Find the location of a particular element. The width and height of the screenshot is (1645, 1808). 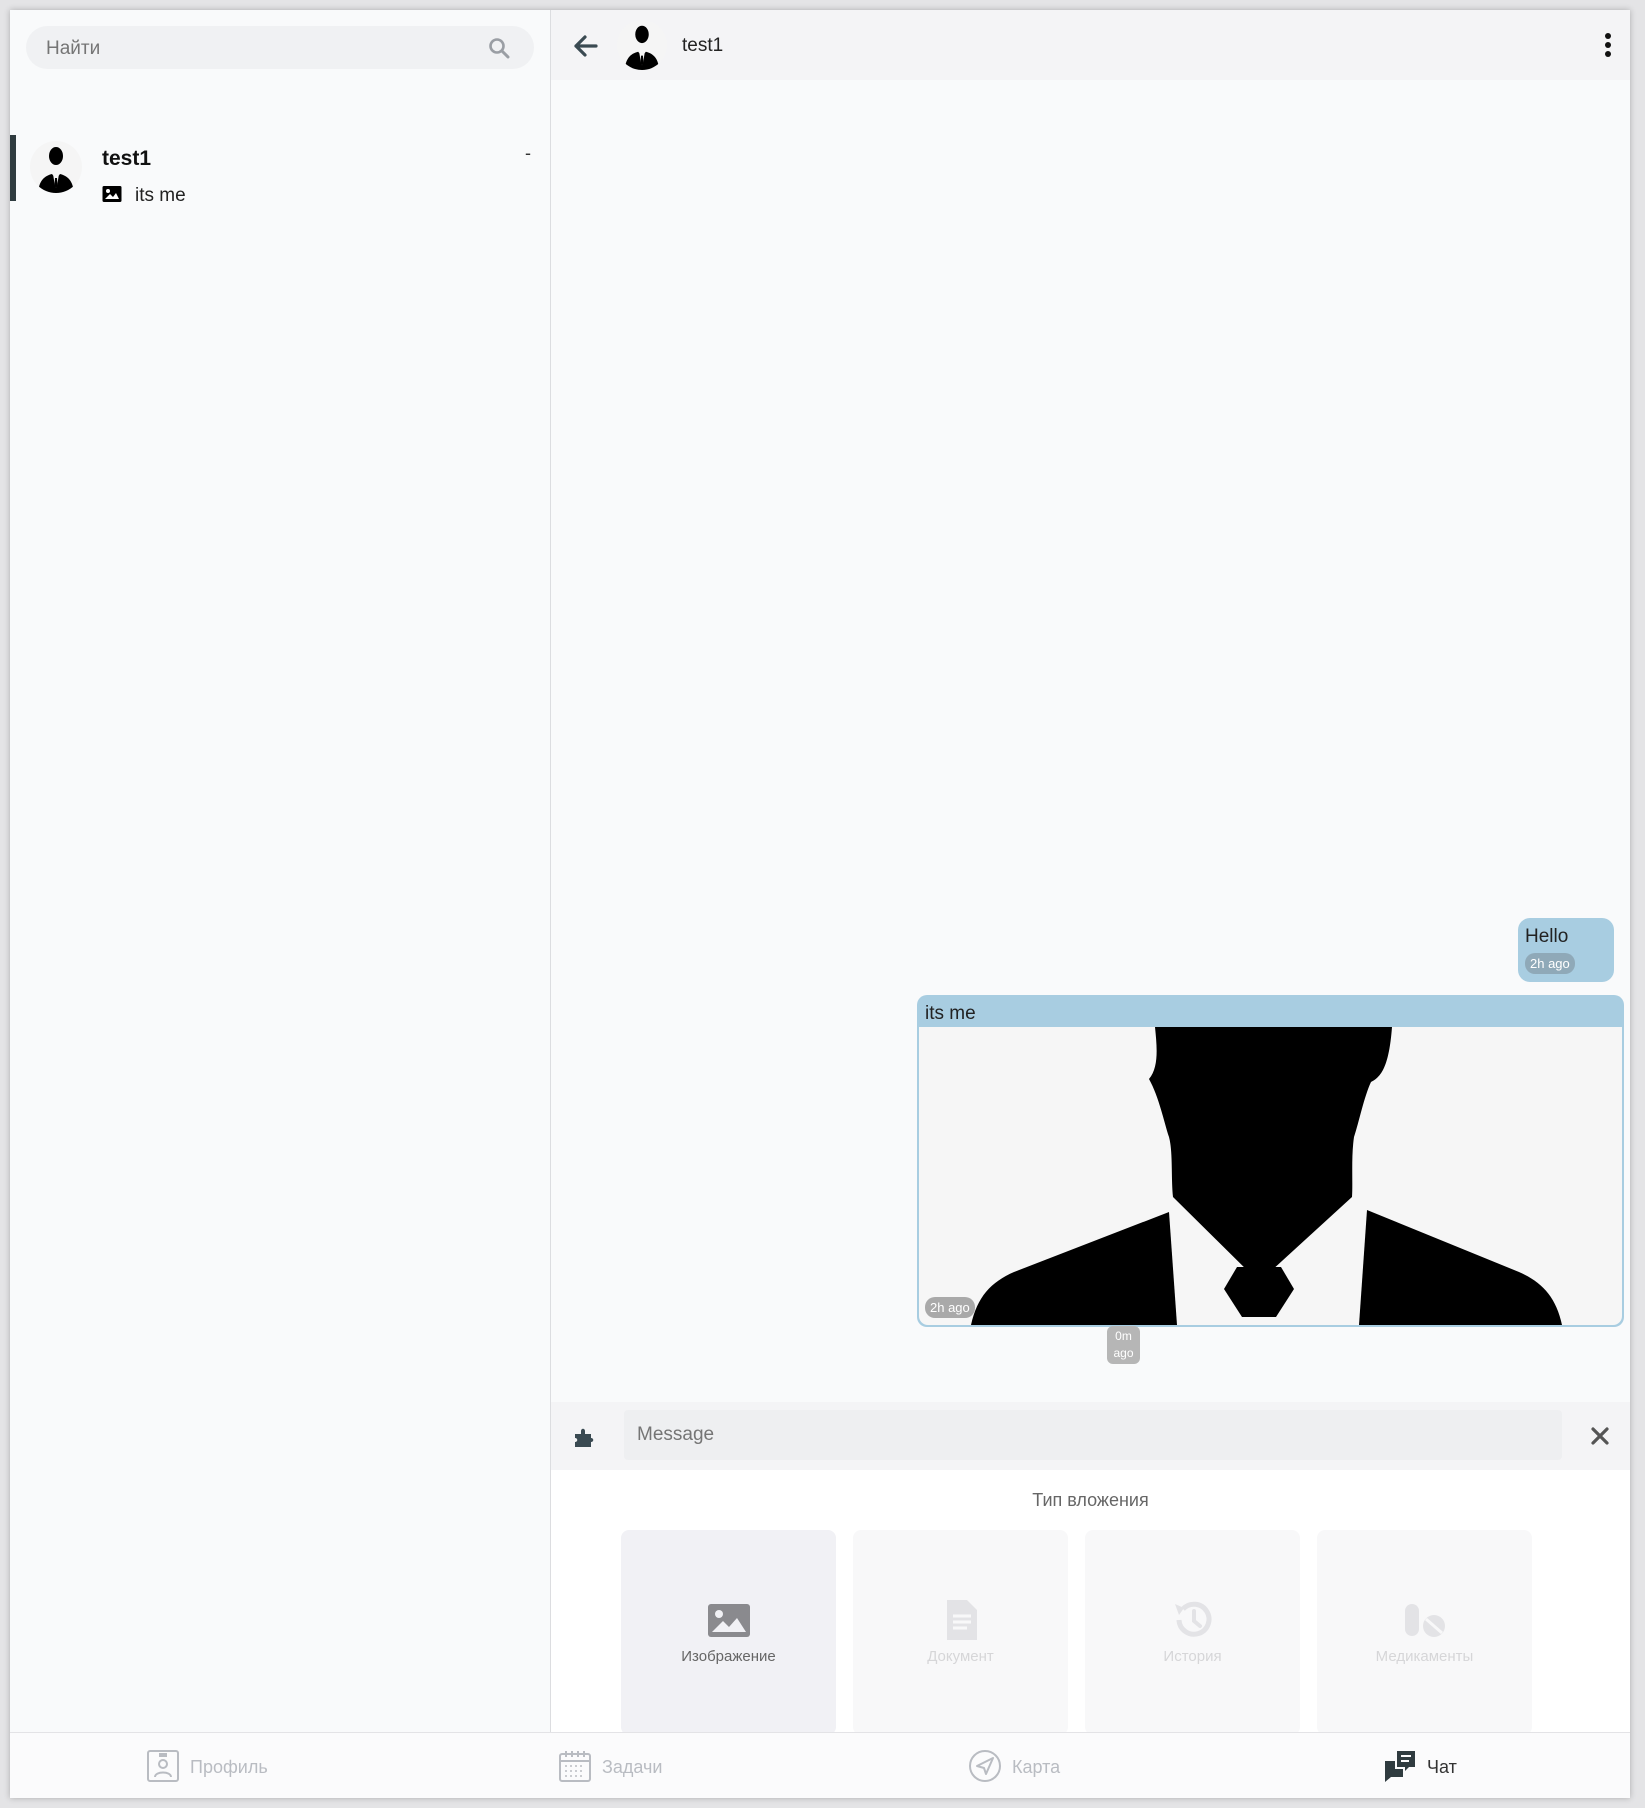

more-vertical-icon is located at coordinates (1608, 45).